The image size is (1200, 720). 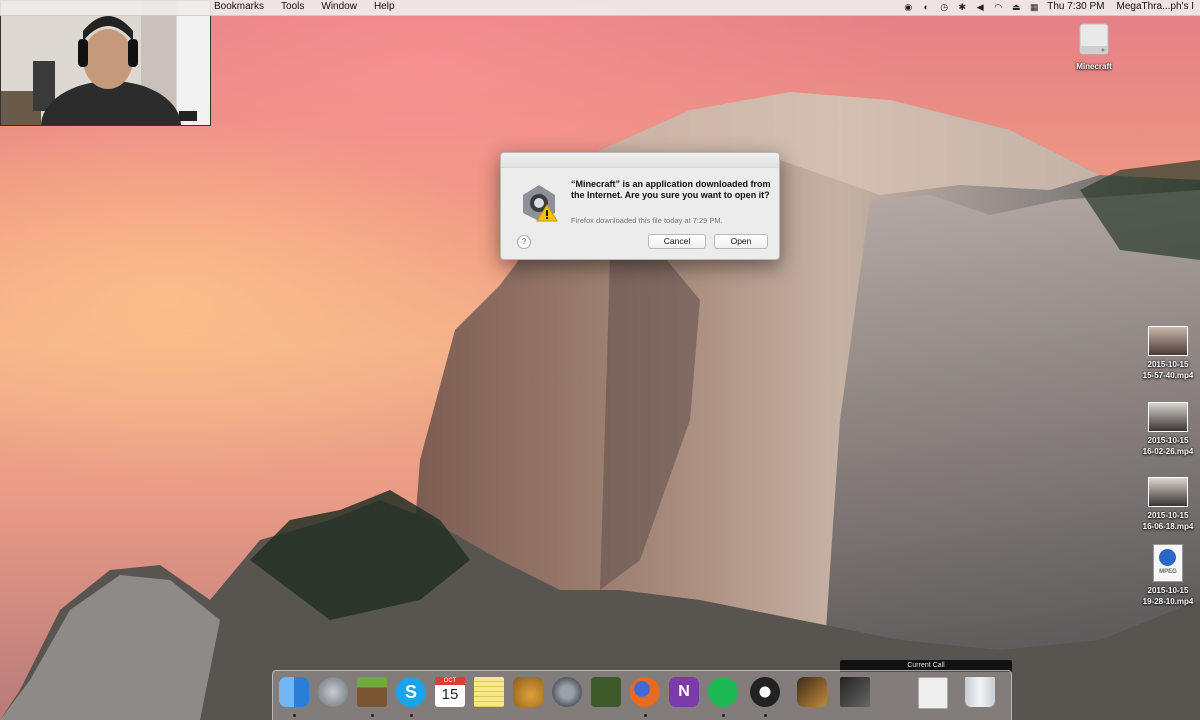 What do you see at coordinates (908, 7) in the screenshot?
I see `record-icon: ◉` at bounding box center [908, 7].